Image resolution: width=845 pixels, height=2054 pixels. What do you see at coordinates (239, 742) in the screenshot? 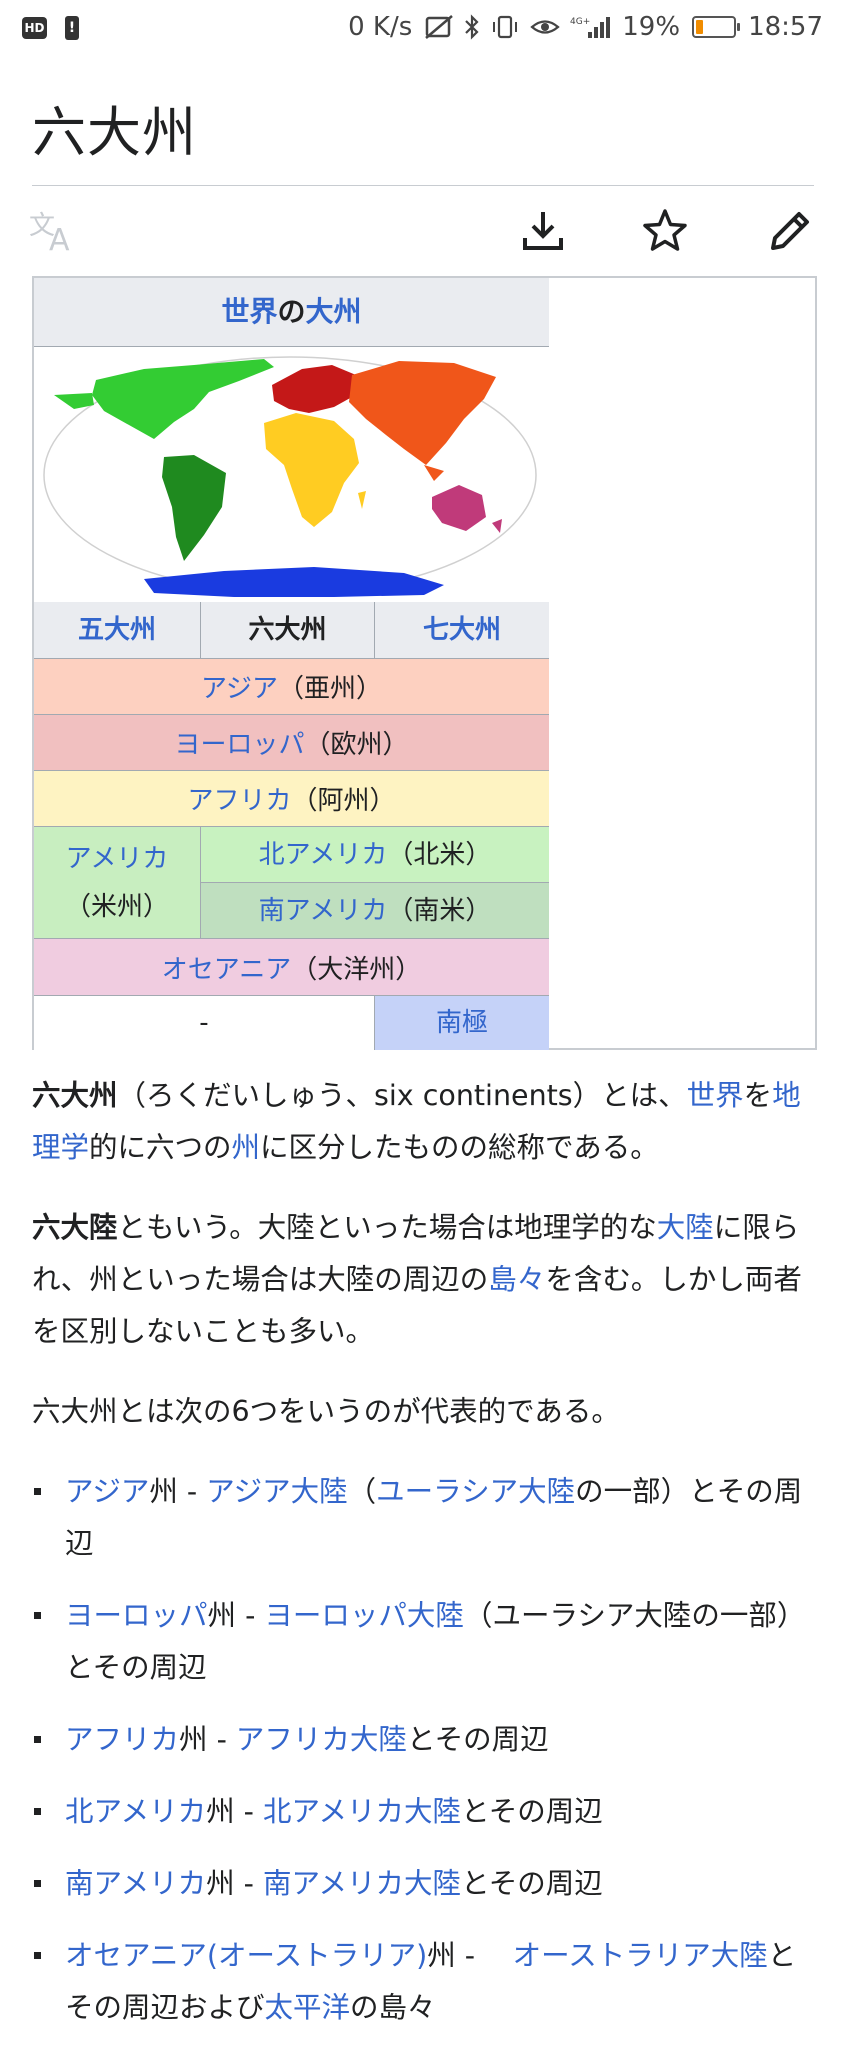
I see `europe-link: ヨーロッパ` at bounding box center [239, 742].